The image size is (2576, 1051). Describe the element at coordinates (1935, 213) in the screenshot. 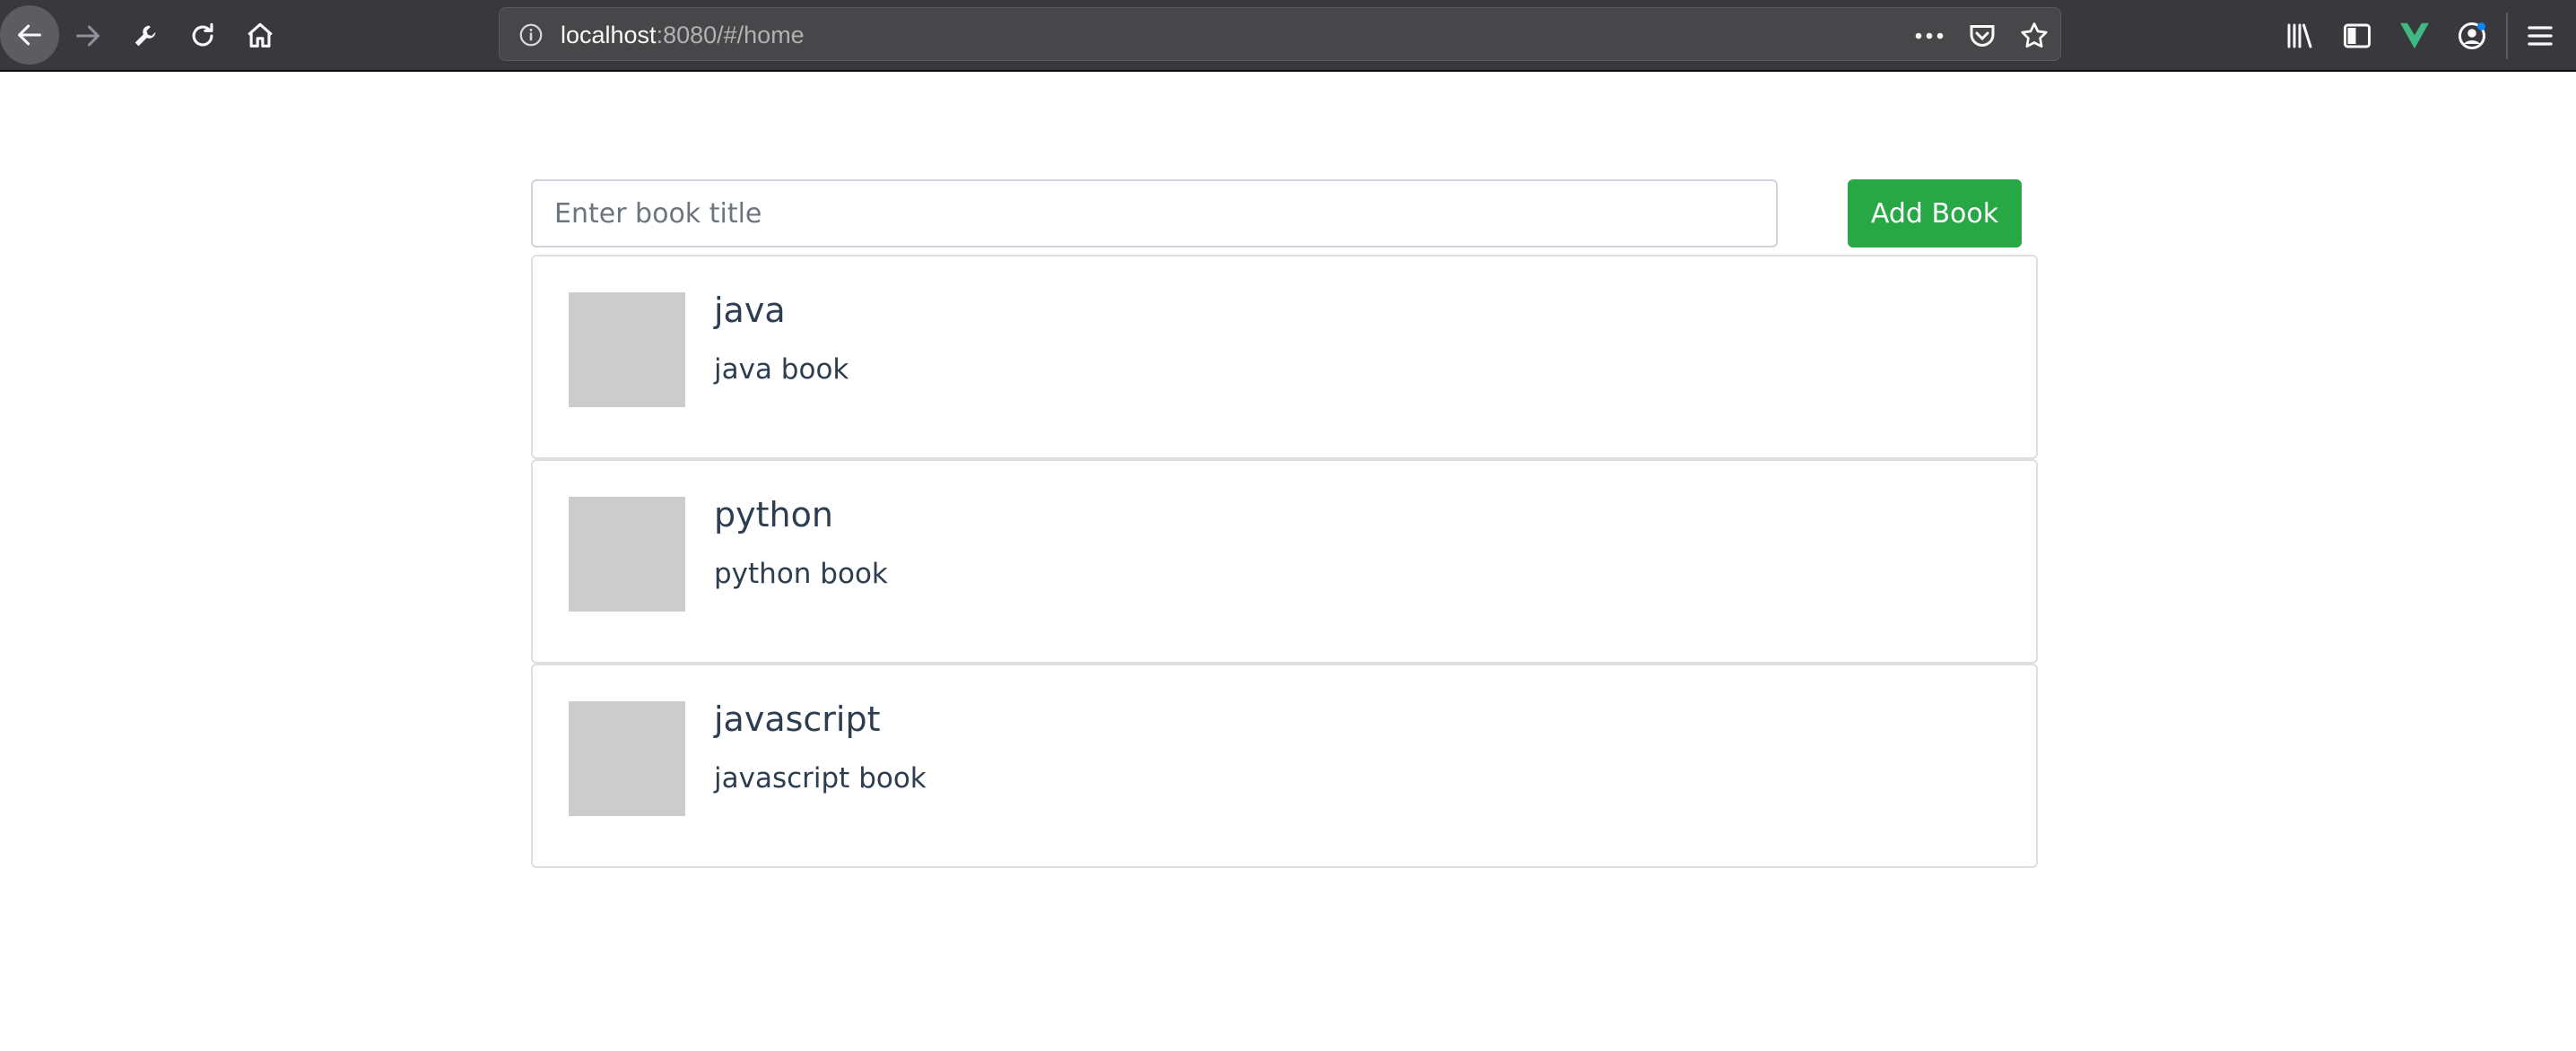

I see `add-book-button: Add Book` at that location.